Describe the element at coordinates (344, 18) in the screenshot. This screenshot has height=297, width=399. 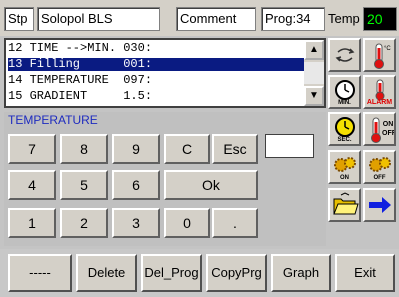
I see `temp-label: Temp` at that location.